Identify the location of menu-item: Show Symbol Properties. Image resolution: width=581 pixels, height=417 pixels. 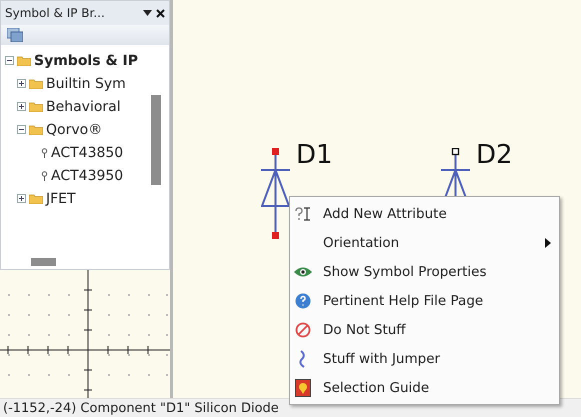
(424, 271).